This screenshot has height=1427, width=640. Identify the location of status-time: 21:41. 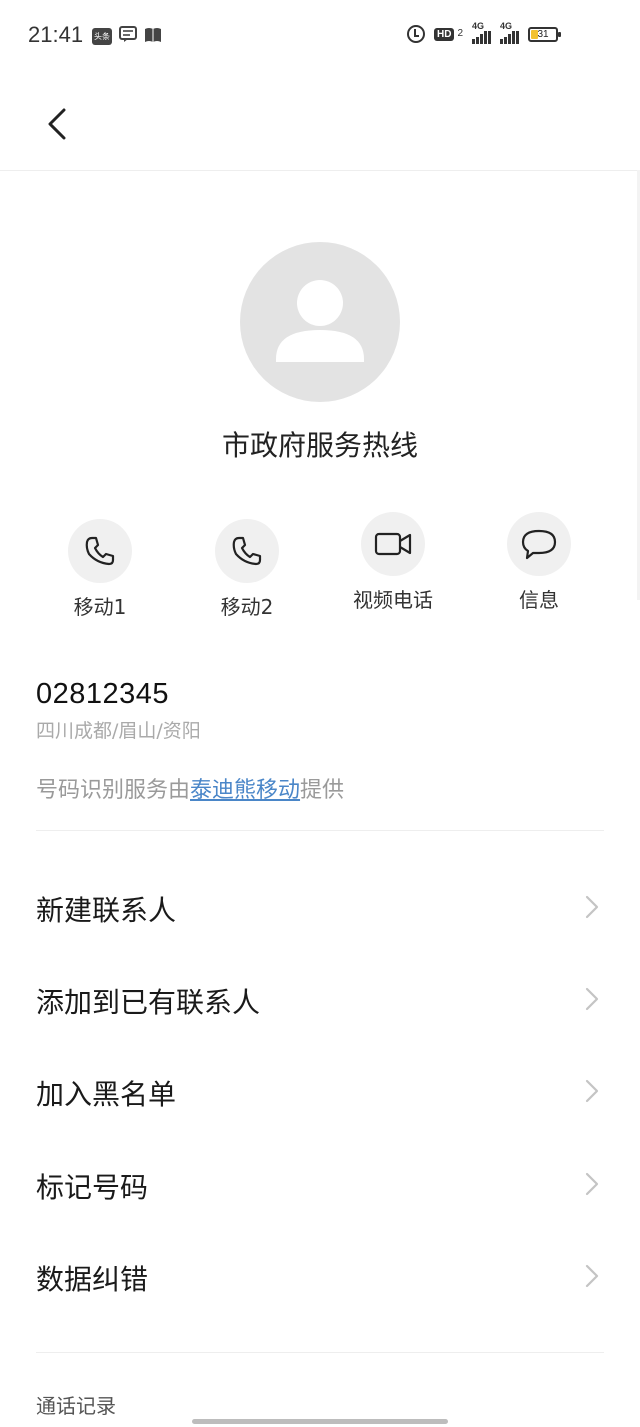
(56, 34).